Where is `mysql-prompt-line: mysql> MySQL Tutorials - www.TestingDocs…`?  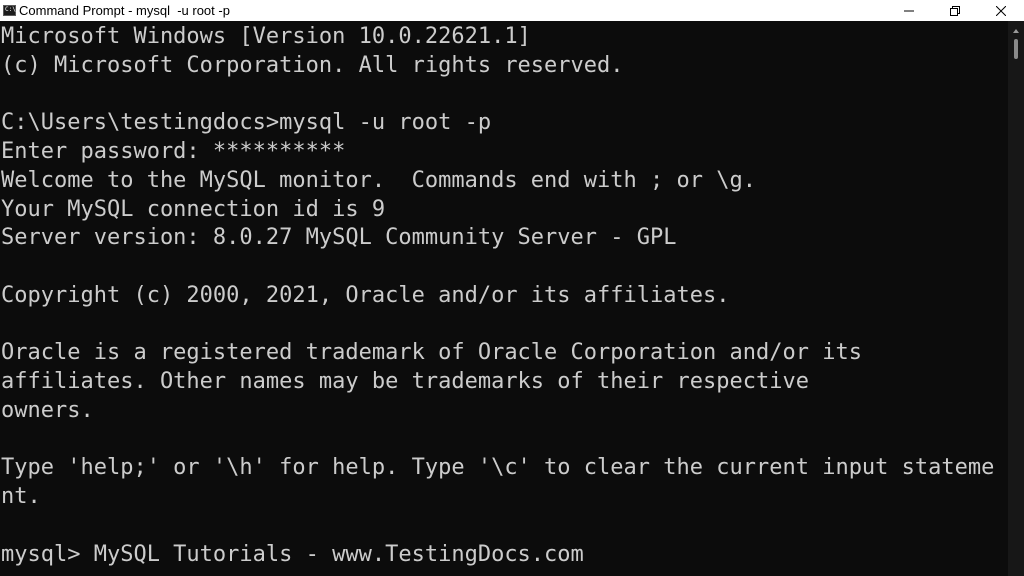
mysql-prompt-line: mysql> MySQL Tutorials - www.TestingDocs… is located at coordinates (292, 555).